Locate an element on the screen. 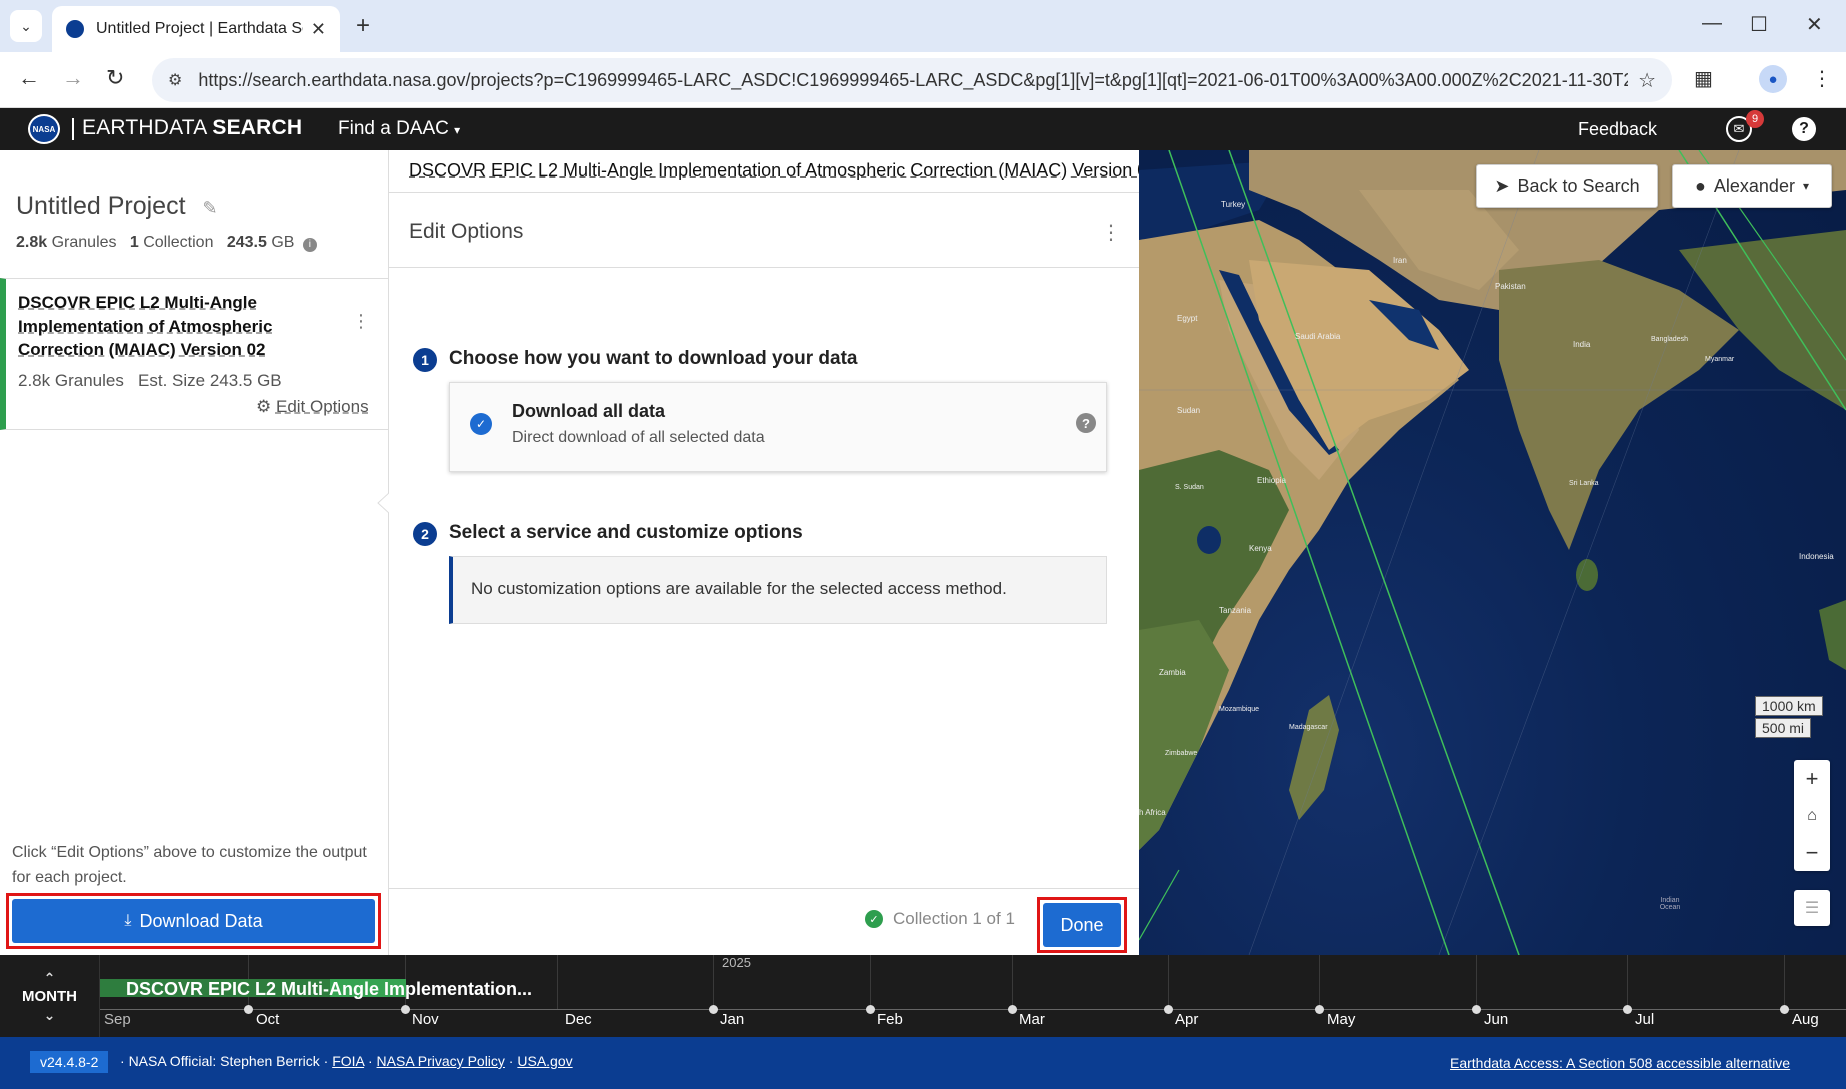 Image resolution: width=1846 pixels, height=1089 pixels. panel-more-icon: ⋮ is located at coordinates (1111, 232).